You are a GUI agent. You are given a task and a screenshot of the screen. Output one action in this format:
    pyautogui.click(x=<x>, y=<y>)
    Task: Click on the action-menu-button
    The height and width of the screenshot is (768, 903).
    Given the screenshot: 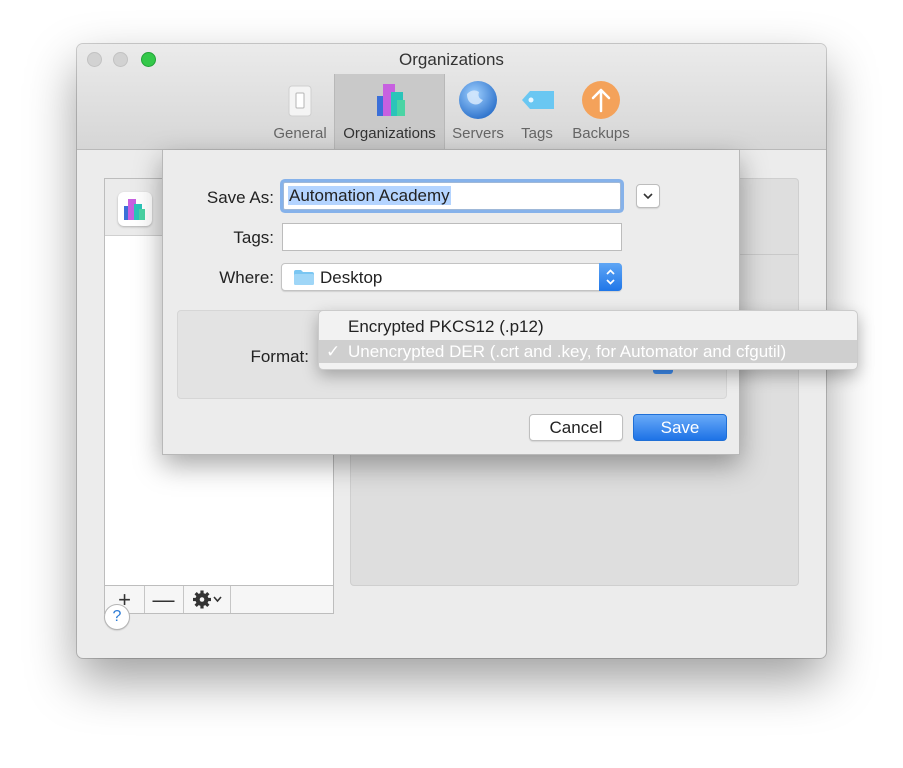 What is the action you would take?
    pyautogui.click(x=207, y=599)
    